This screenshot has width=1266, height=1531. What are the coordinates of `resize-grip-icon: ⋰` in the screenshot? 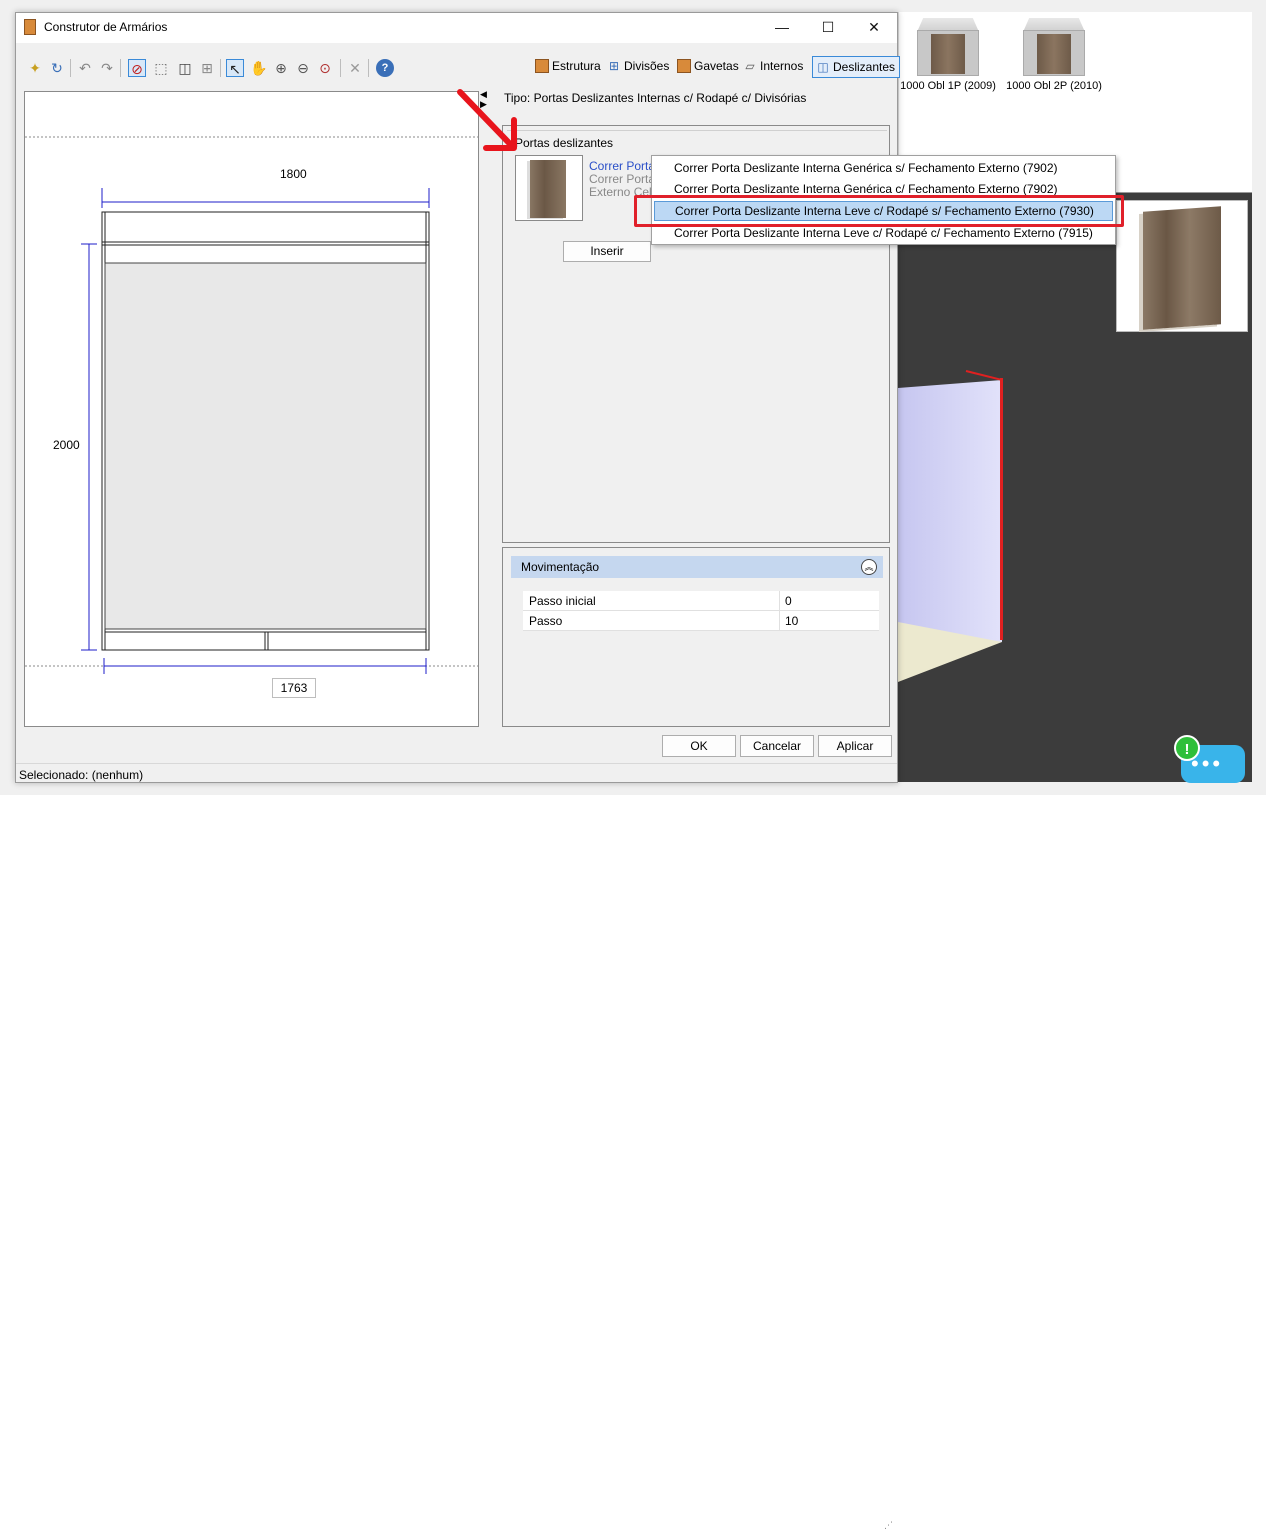 It's located at (888, 1525).